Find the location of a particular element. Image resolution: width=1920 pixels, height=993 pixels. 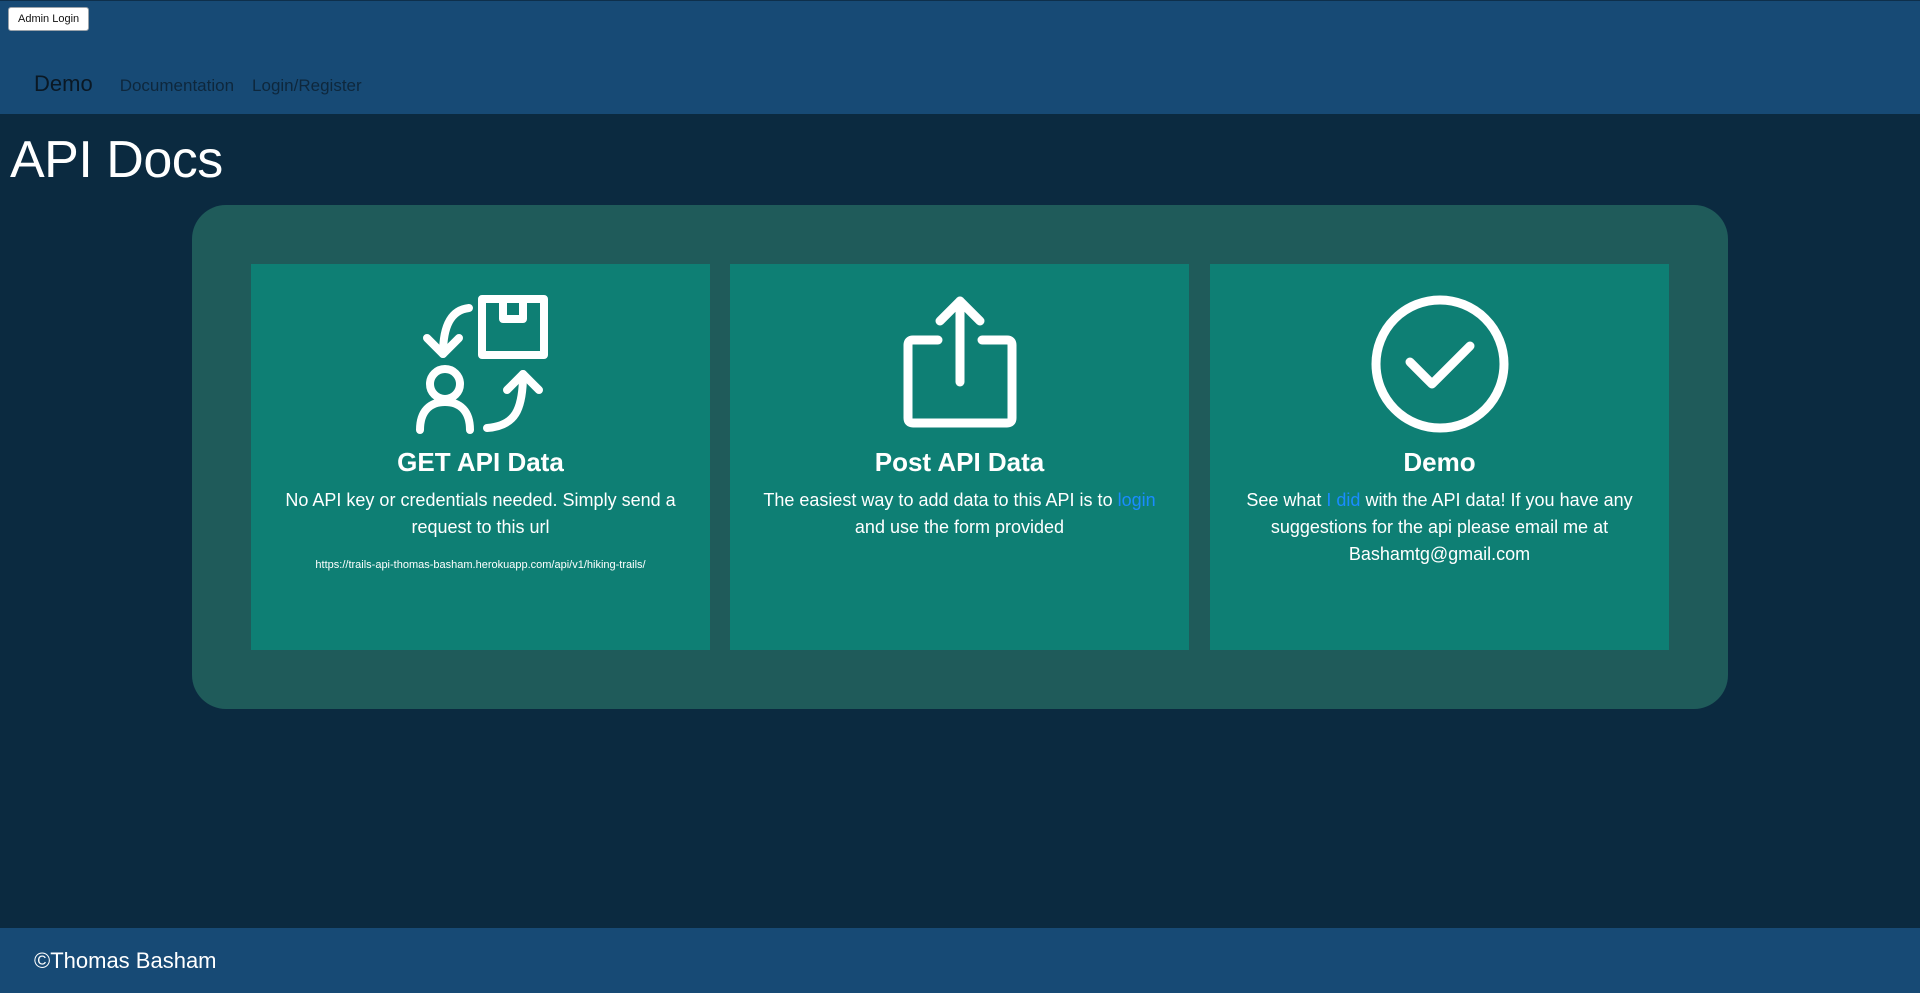

main-nav: Demo Documentation Login/Register is located at coordinates (207, 84).